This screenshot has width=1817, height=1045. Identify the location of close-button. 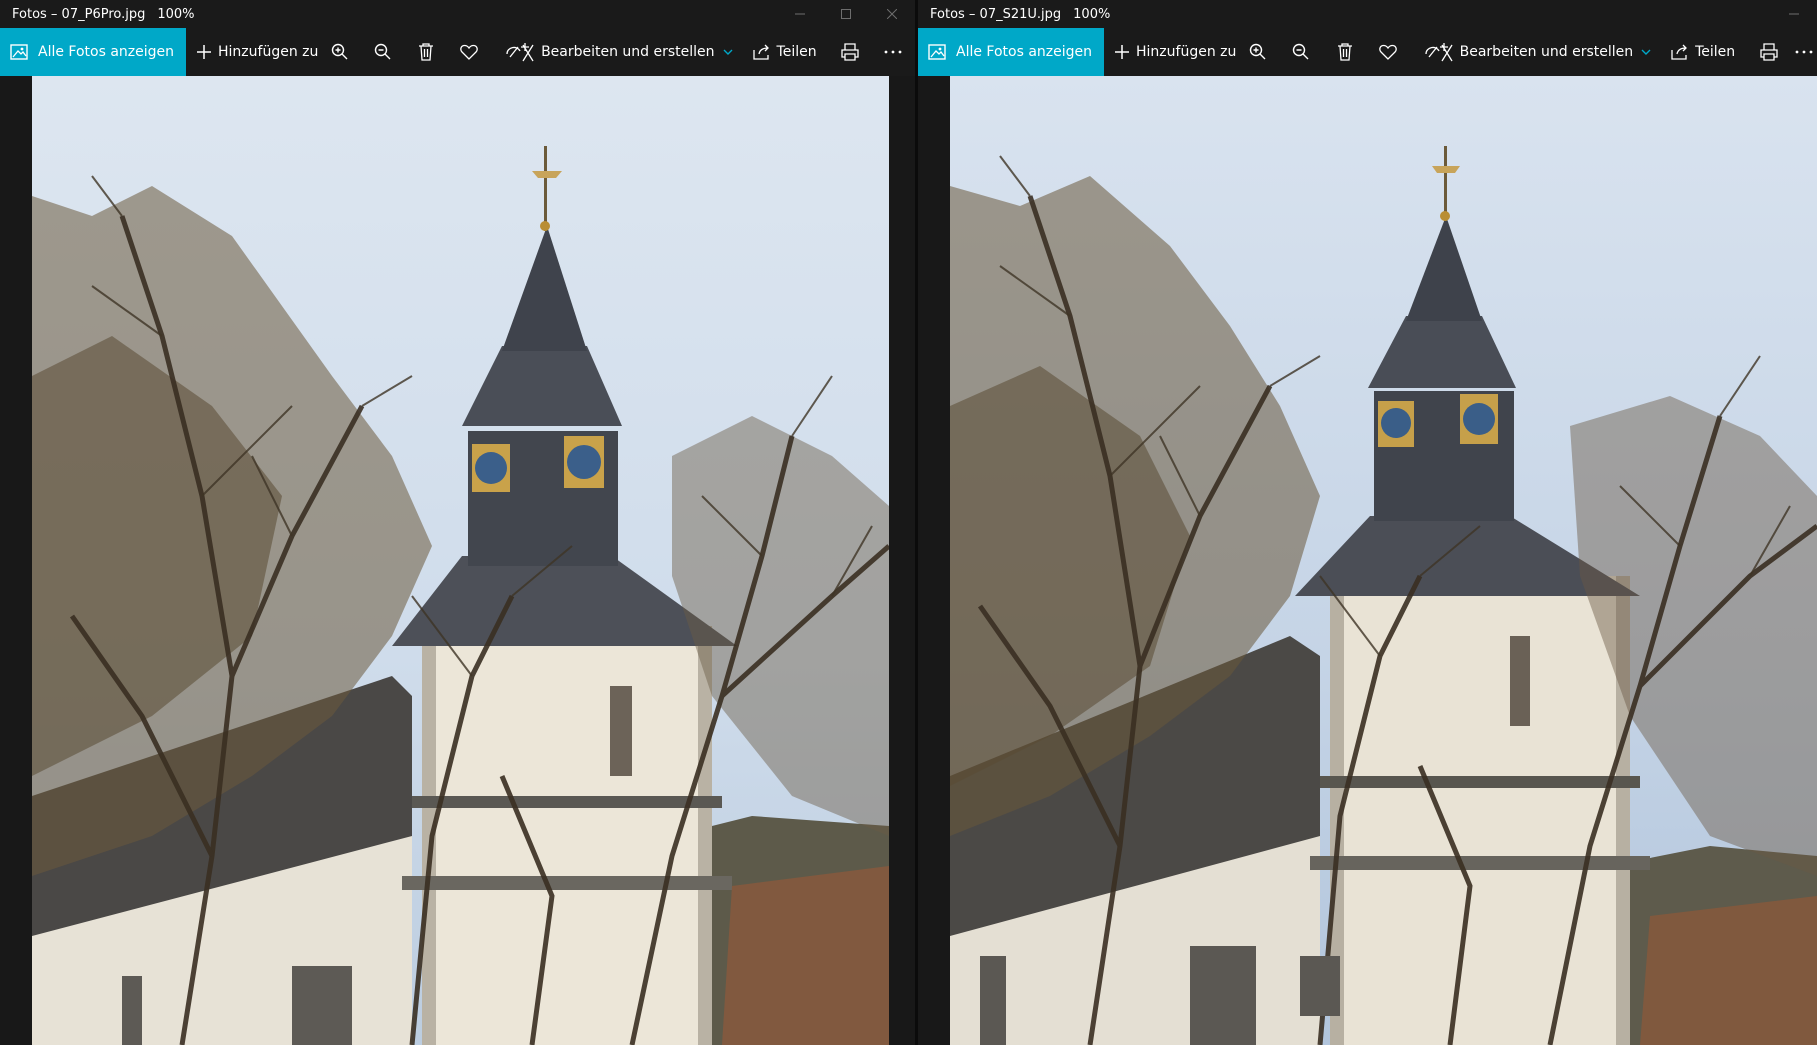
(892, 14).